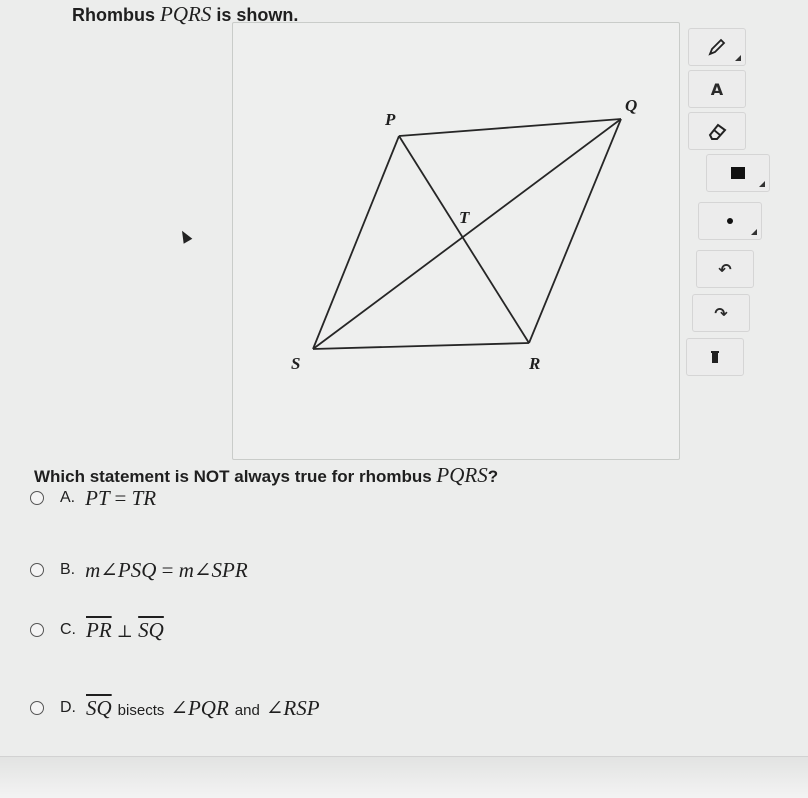 This screenshot has width=808, height=798. What do you see at coordinates (113, 15) in the screenshot?
I see `header-prefix: Rhombus` at bounding box center [113, 15].